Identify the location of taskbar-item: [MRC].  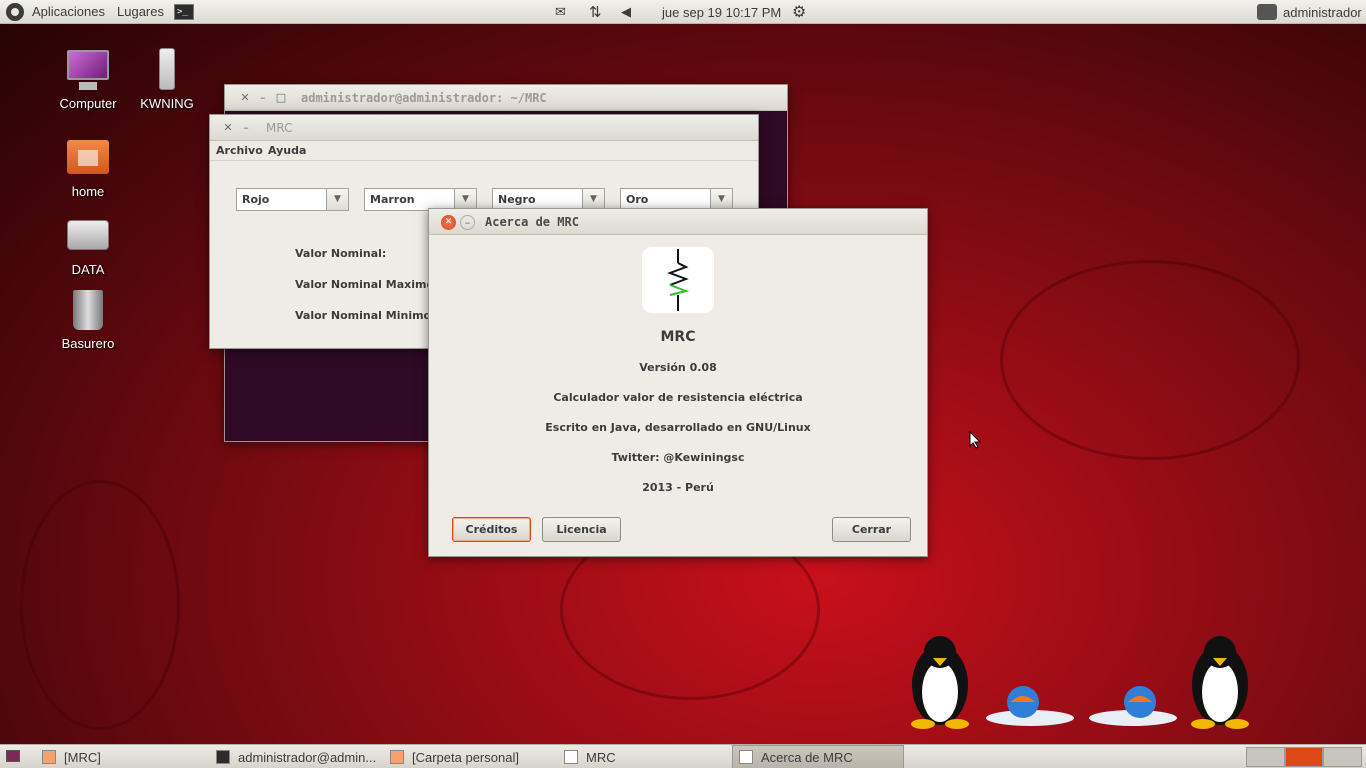
(120, 756).